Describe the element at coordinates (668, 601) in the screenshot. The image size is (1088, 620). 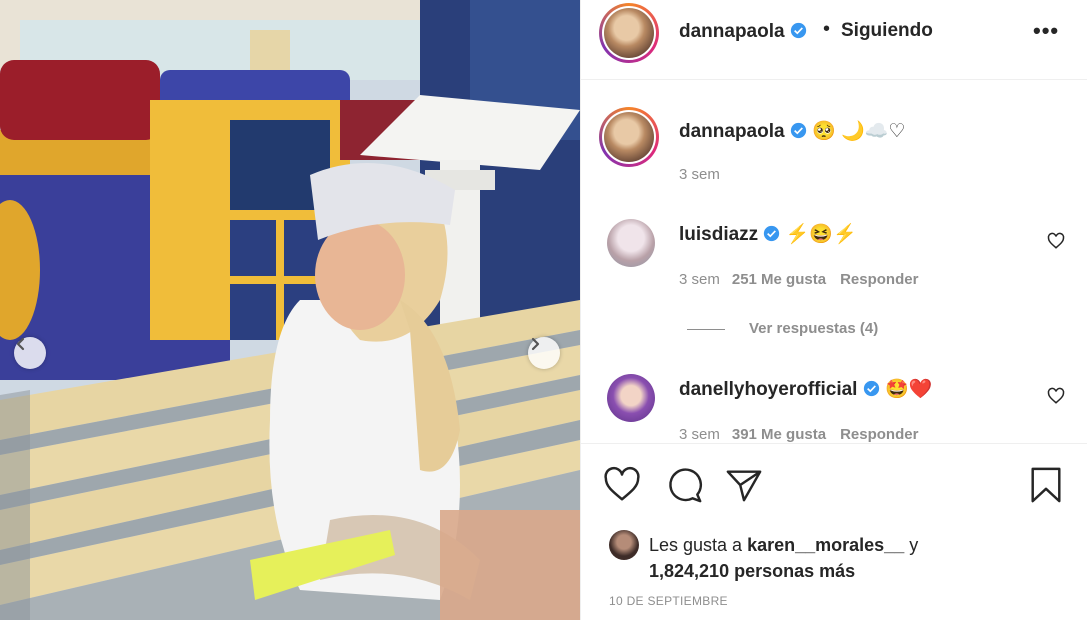
I see `post-date: 10 DE SEPTIEMBRE` at that location.